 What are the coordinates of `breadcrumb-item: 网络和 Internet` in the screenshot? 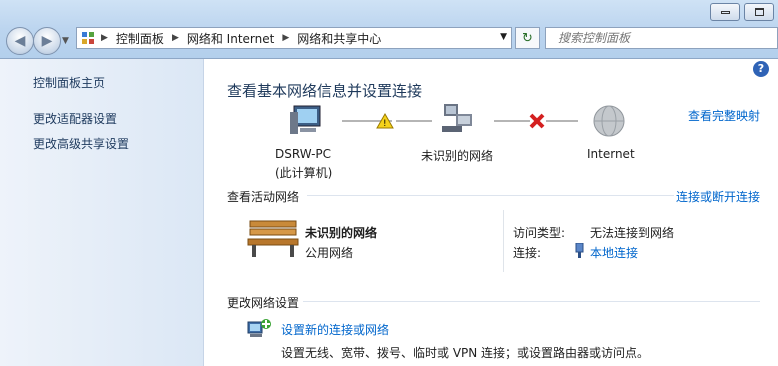 It's located at (230, 38).